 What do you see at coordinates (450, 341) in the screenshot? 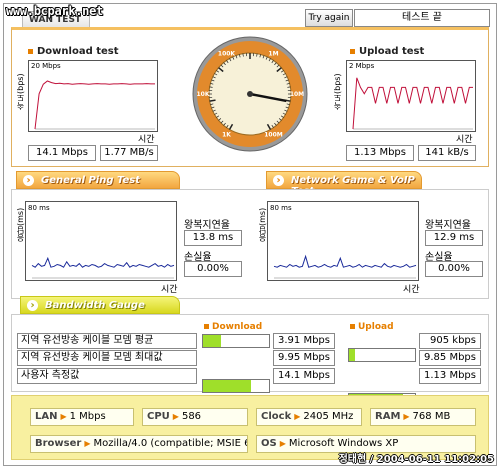
I see `bw-upload-value: 905 kbps` at bounding box center [450, 341].